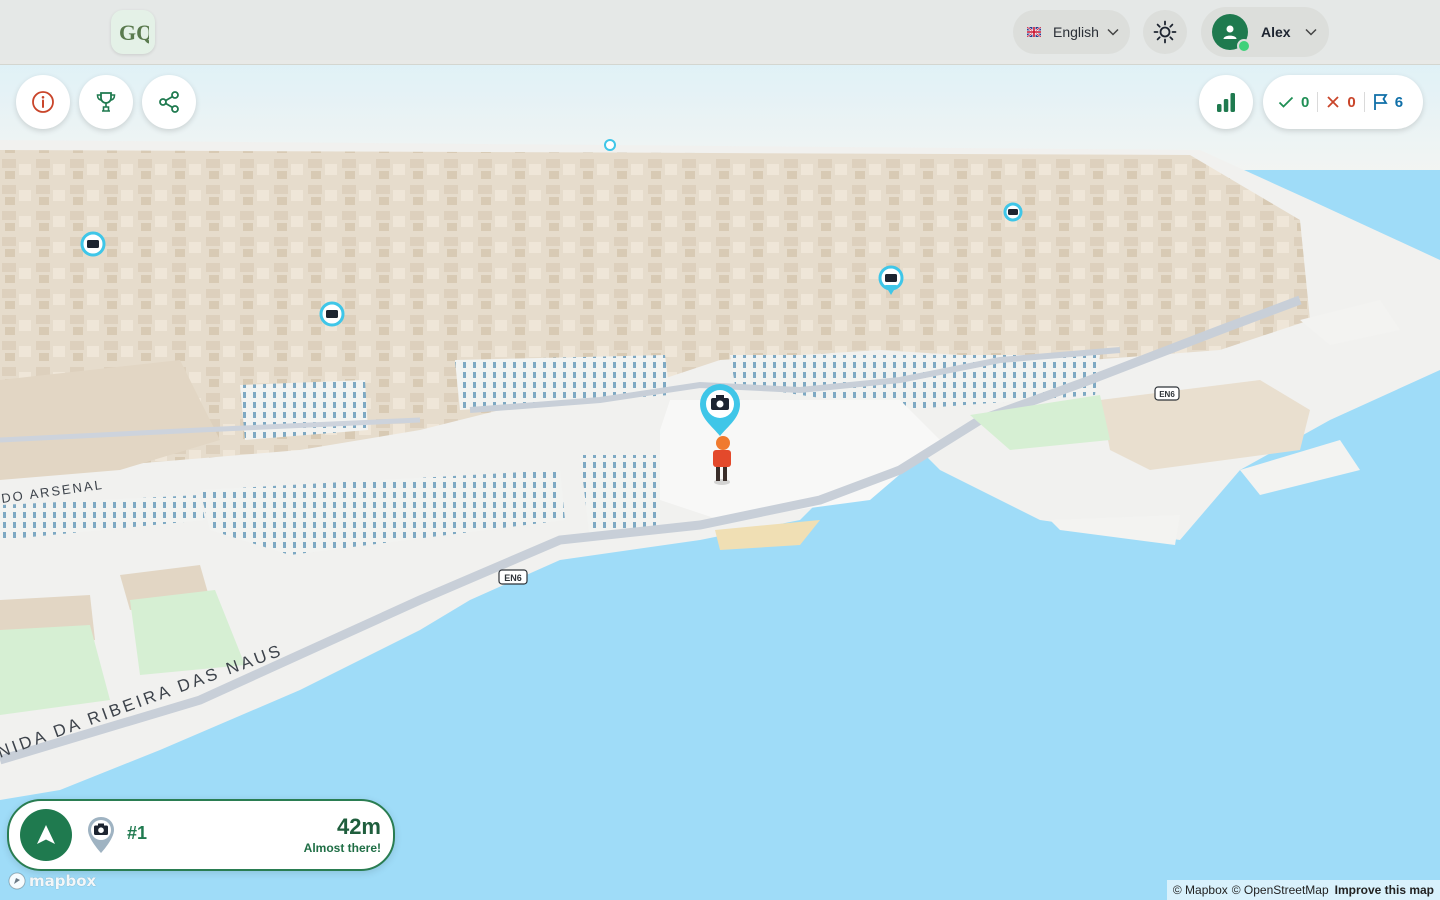 Image resolution: width=1440 pixels, height=900 pixels. I want to click on trophy-button, so click(106, 102).